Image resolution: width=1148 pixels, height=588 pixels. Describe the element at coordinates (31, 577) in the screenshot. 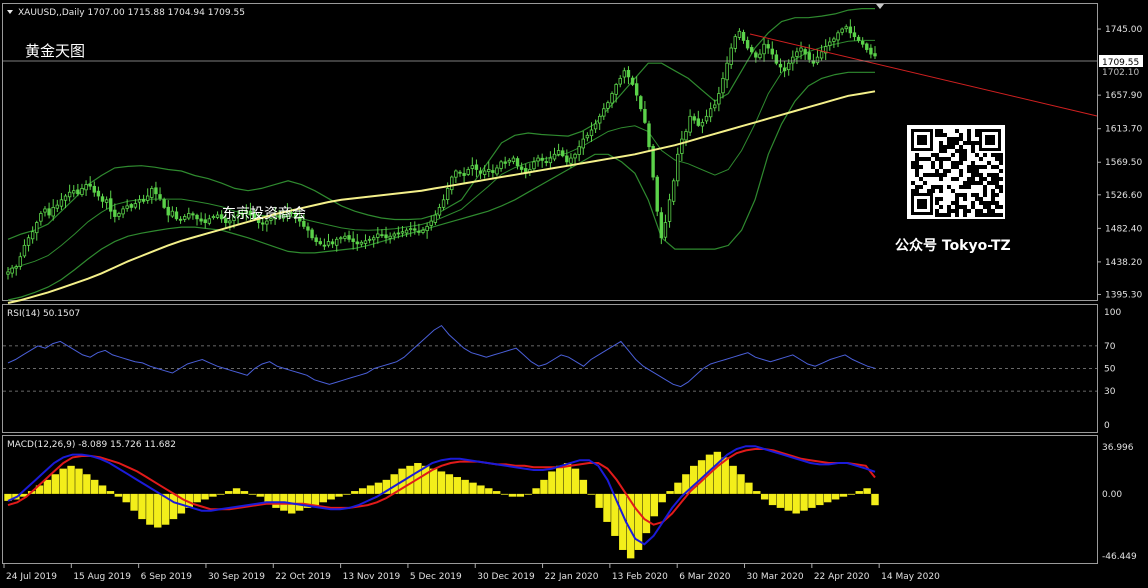

I see `time-tick-label: 24 Jul 2019` at that location.